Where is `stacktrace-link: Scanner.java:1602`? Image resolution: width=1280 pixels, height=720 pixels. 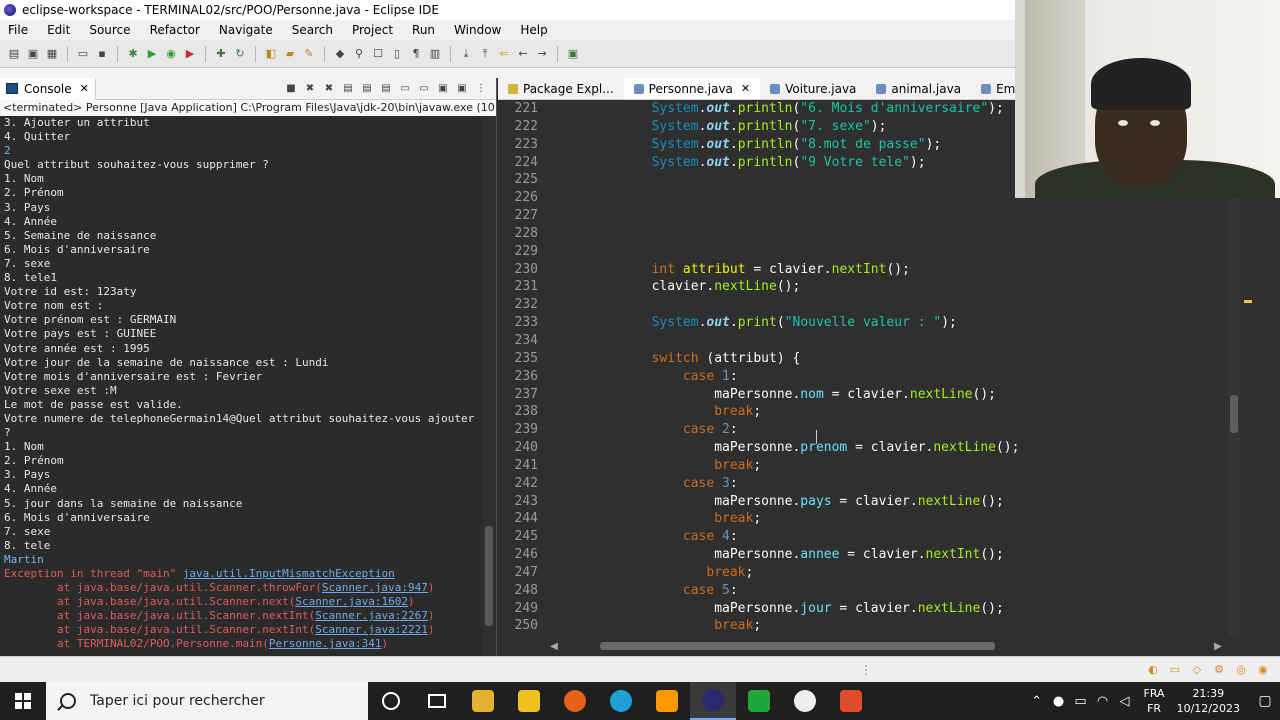 stacktrace-link: Scanner.java:1602 is located at coordinates (351, 601).